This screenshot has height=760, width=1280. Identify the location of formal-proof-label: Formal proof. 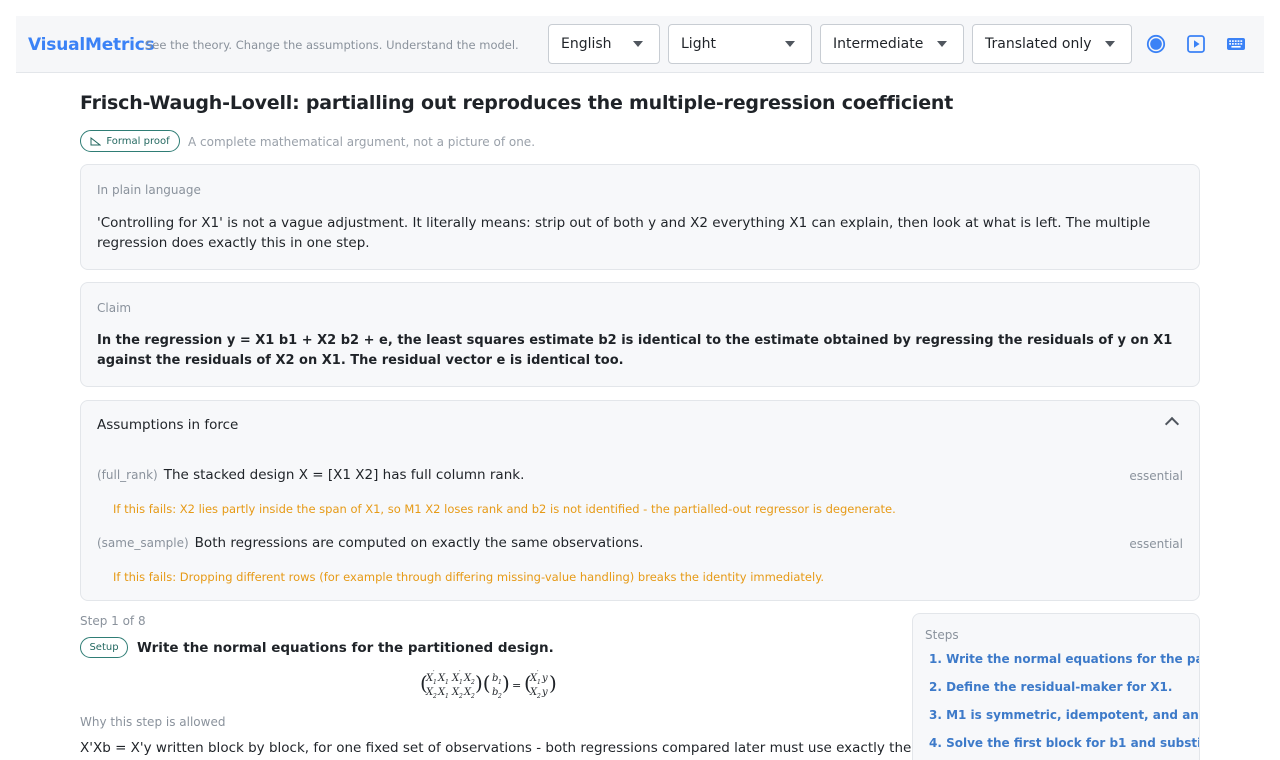
(138, 141).